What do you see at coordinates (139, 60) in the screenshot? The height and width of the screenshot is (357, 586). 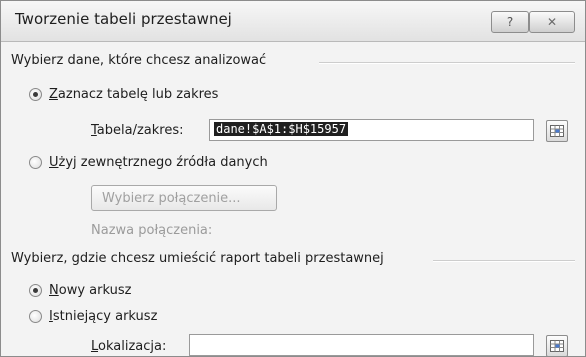 I see `choose-data-heading: Wybierz dane, które chcesz analizować` at bounding box center [139, 60].